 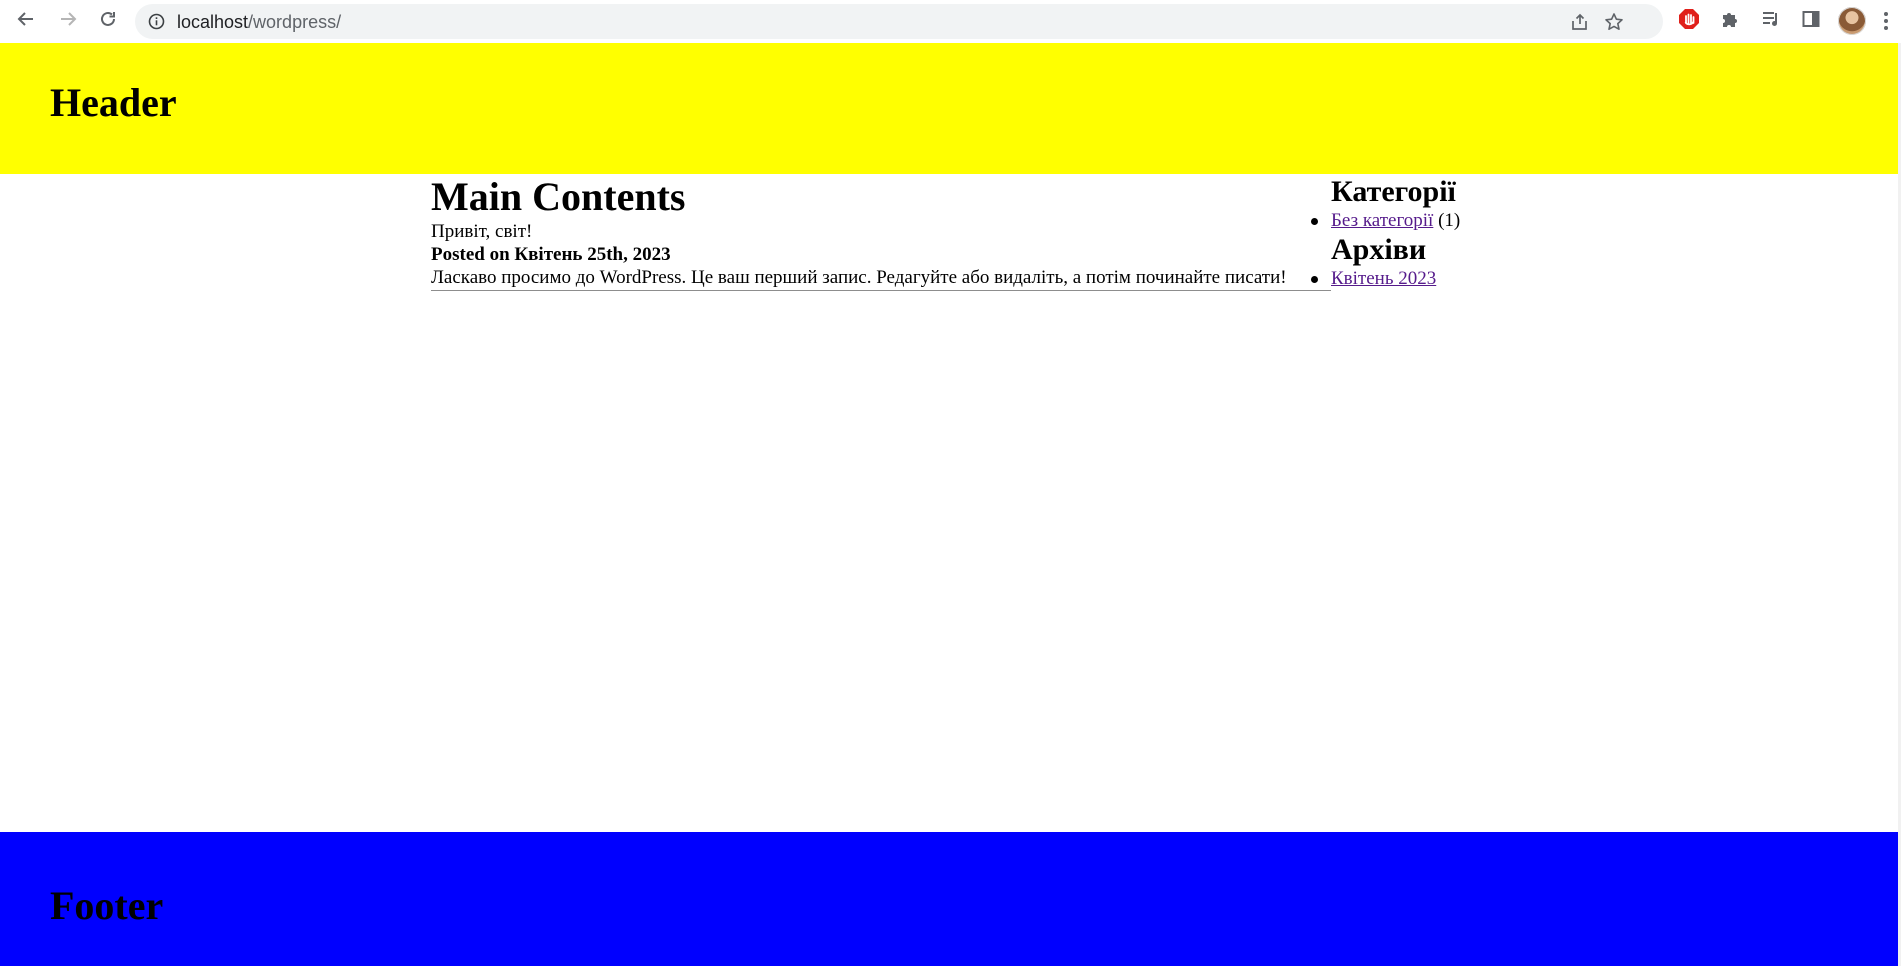 I want to click on arrow-right-icon, so click(x=68, y=21).